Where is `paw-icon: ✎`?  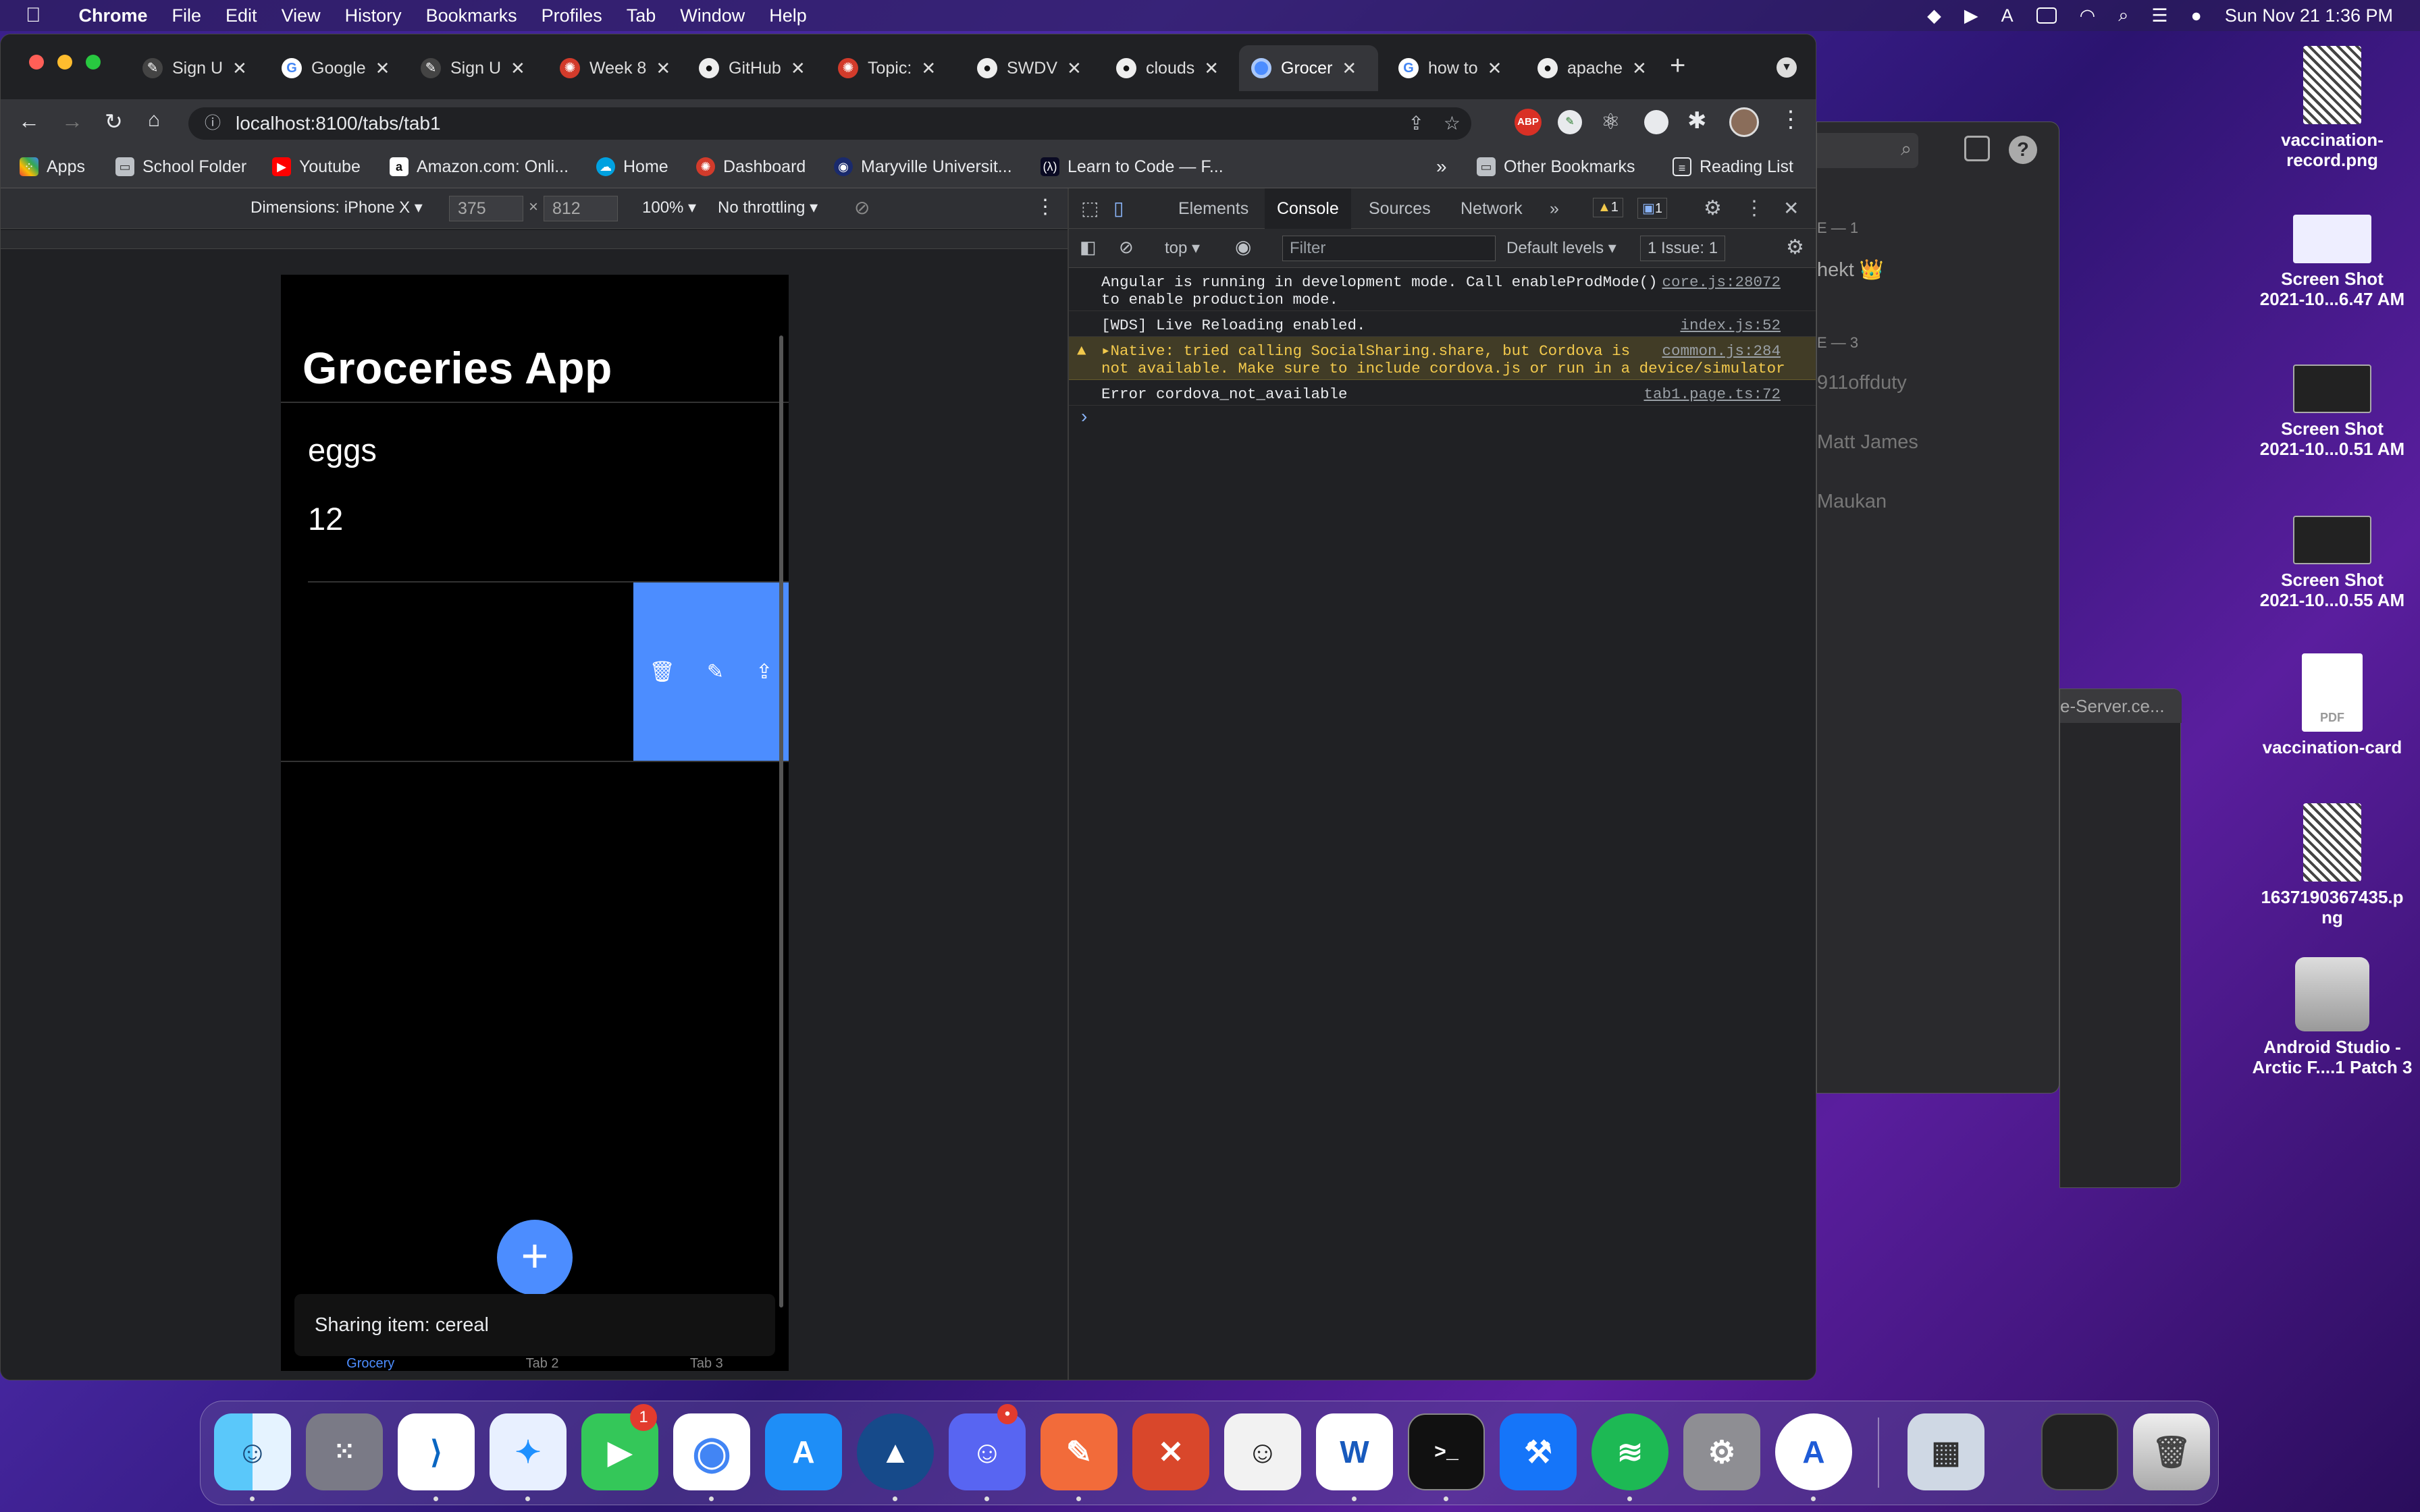
paw-icon: ✎ is located at coordinates (1079, 1452).